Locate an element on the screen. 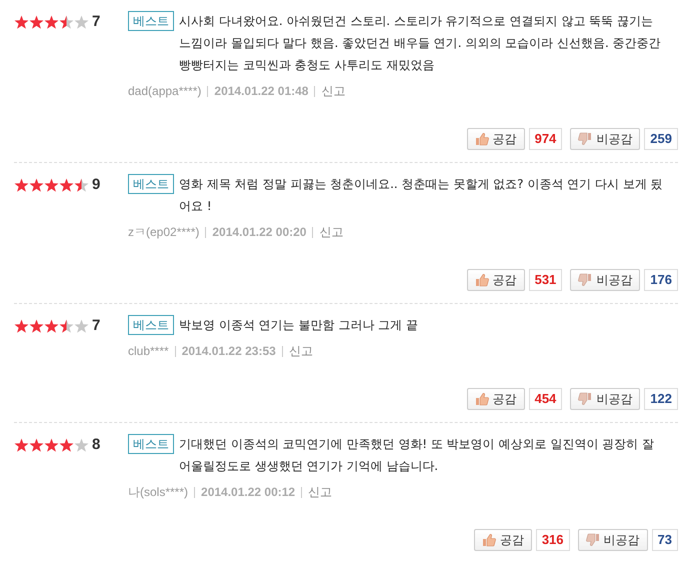  comment-text: 기대했던 이종석의 코믹연기에 만족했던 영화! 또 박보영이 예상외로 일진역이 굉장히 잘 어울릴정도로 생생했던 연기가 기억에 남습니다. is located at coordinates (417, 455).